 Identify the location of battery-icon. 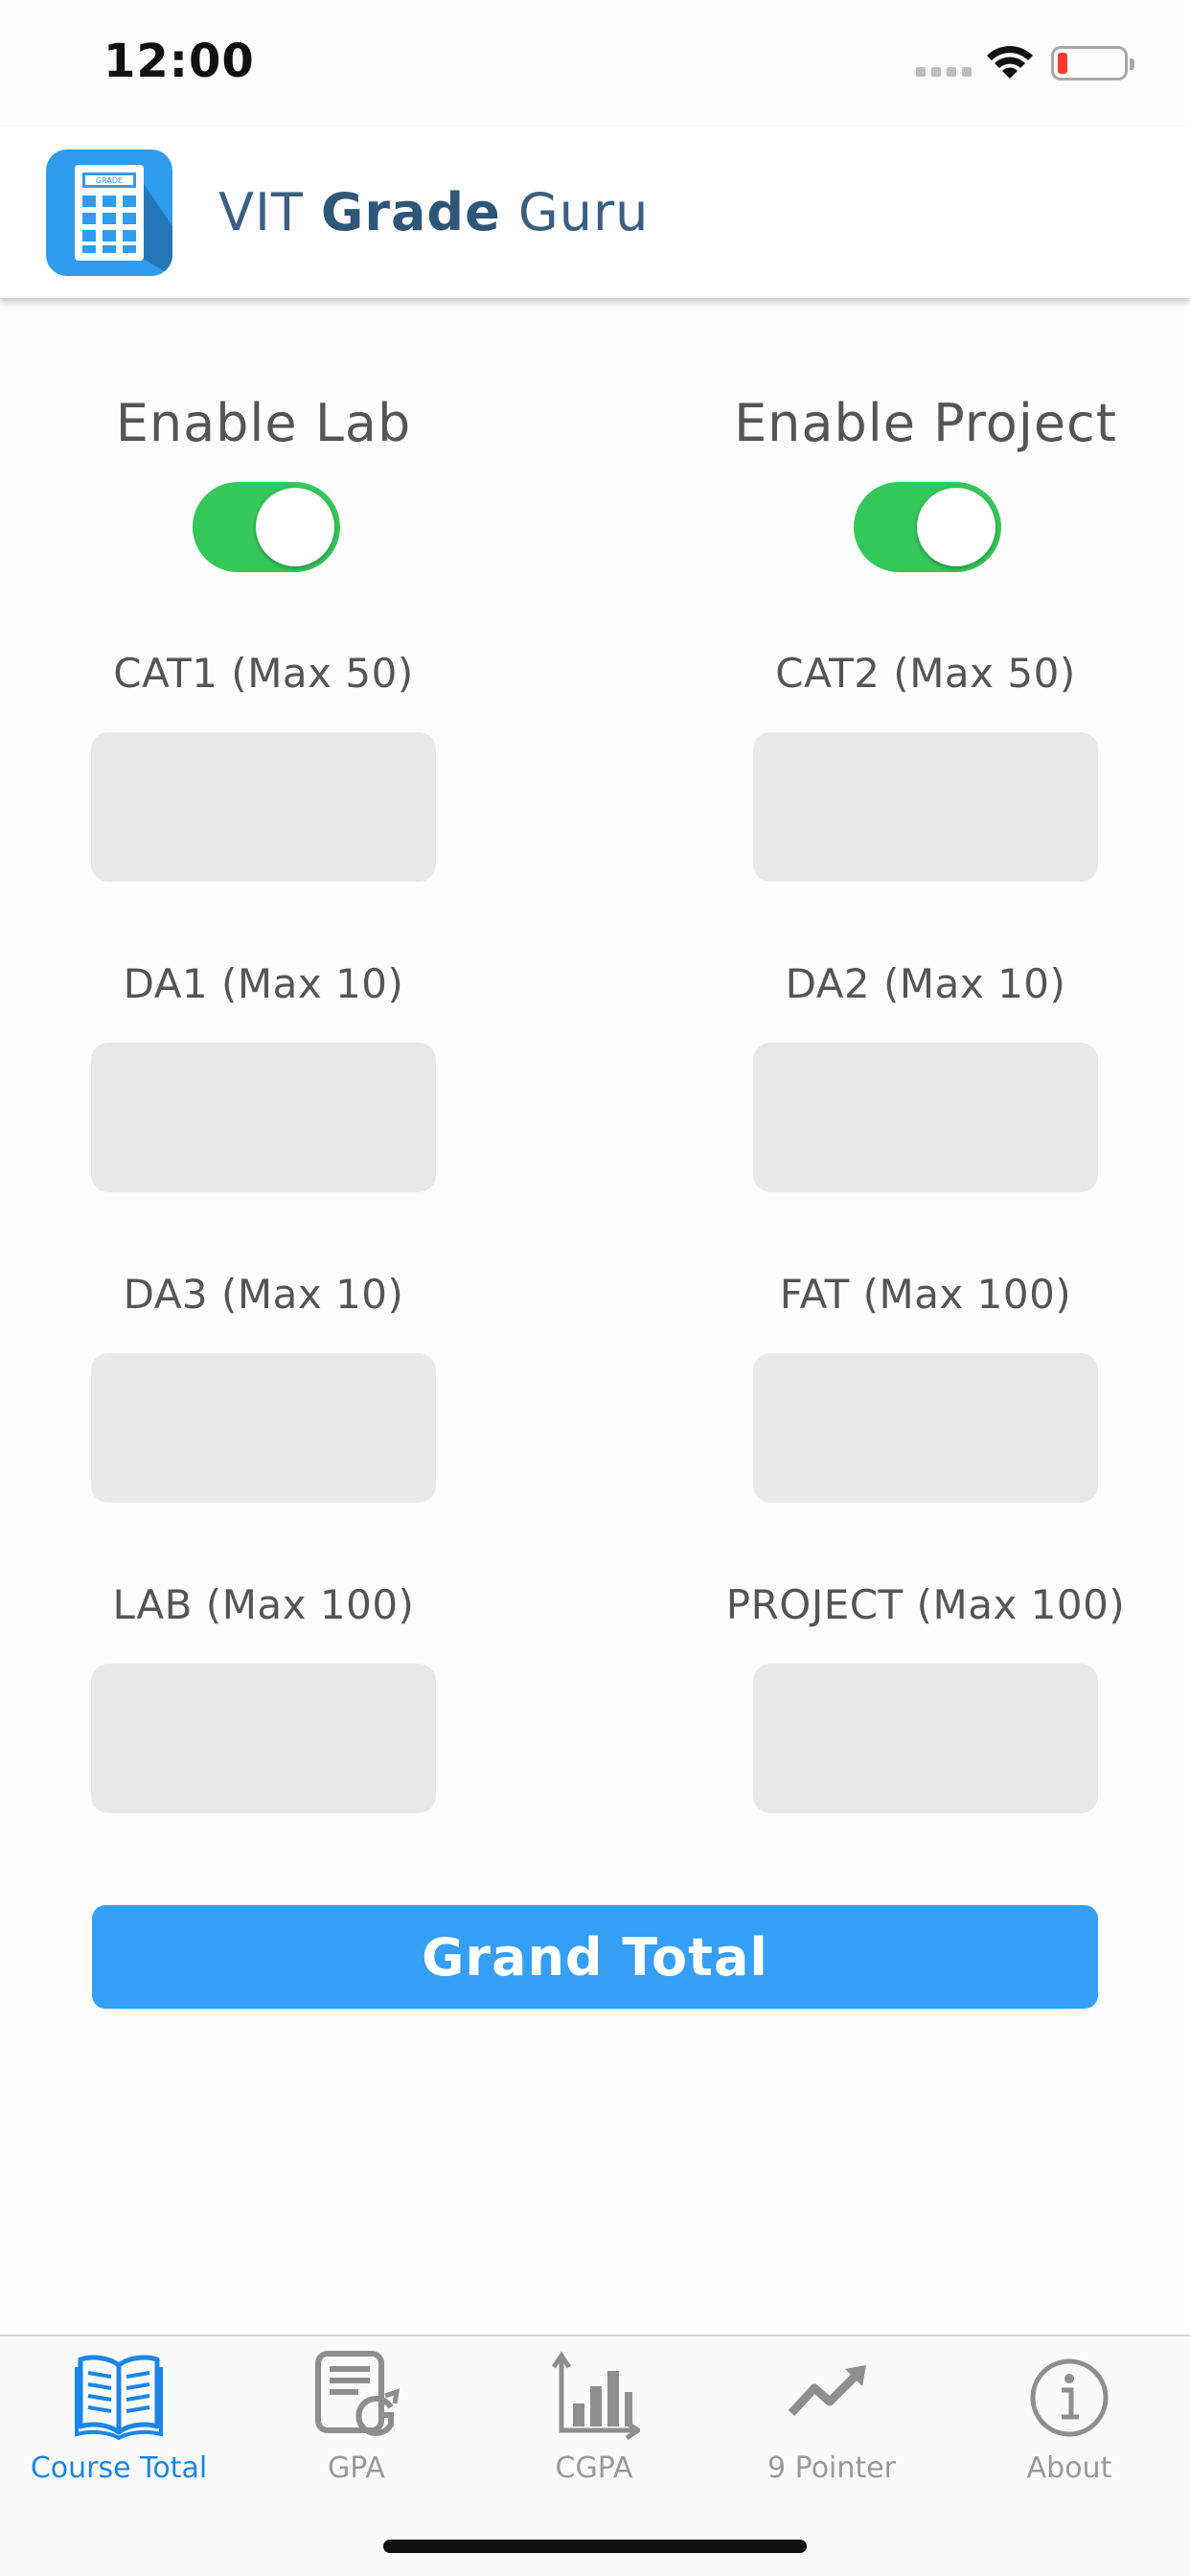
(1093, 63).